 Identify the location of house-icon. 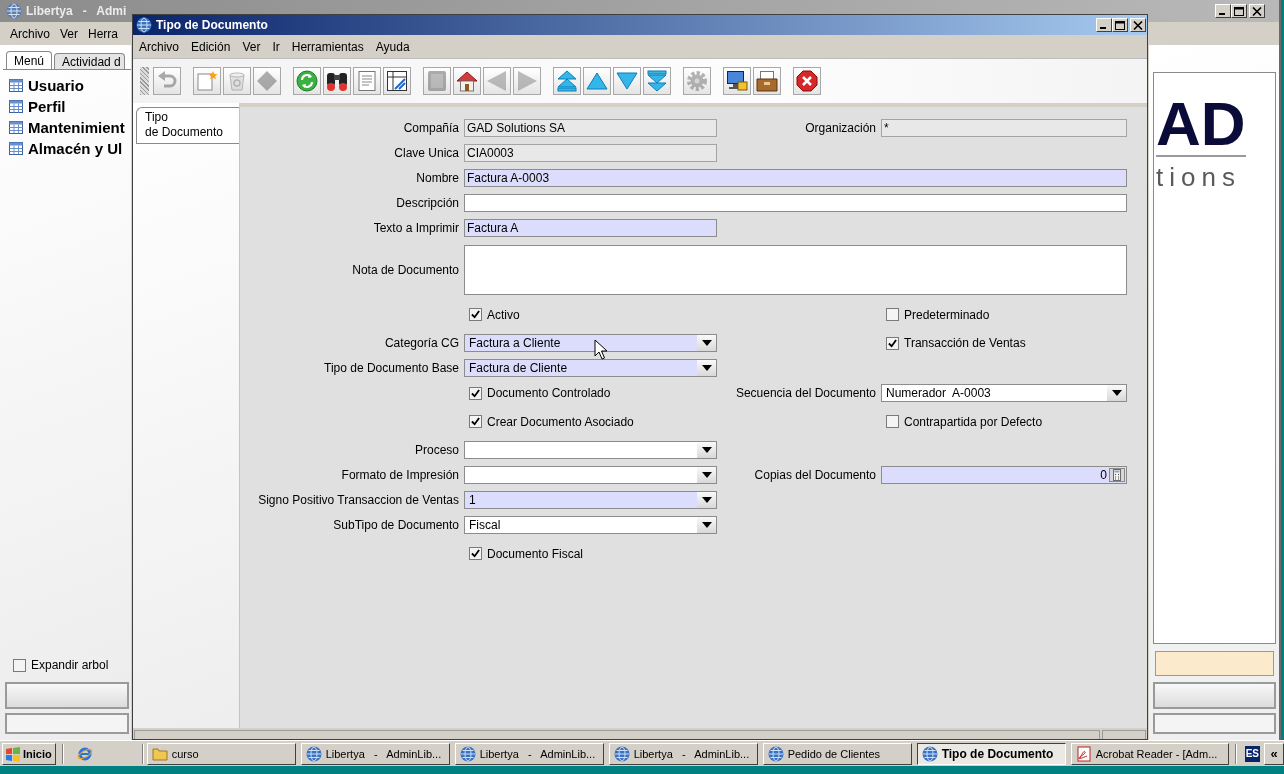
(467, 81).